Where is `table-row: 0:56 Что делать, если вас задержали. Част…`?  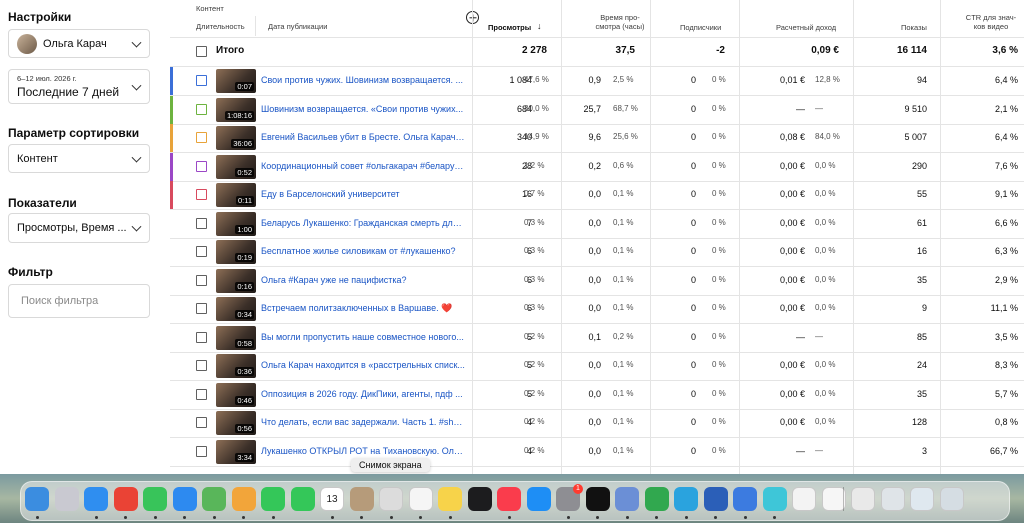
table-row: 0:56 Что делать, если вас задержали. Част… is located at coordinates (597, 423).